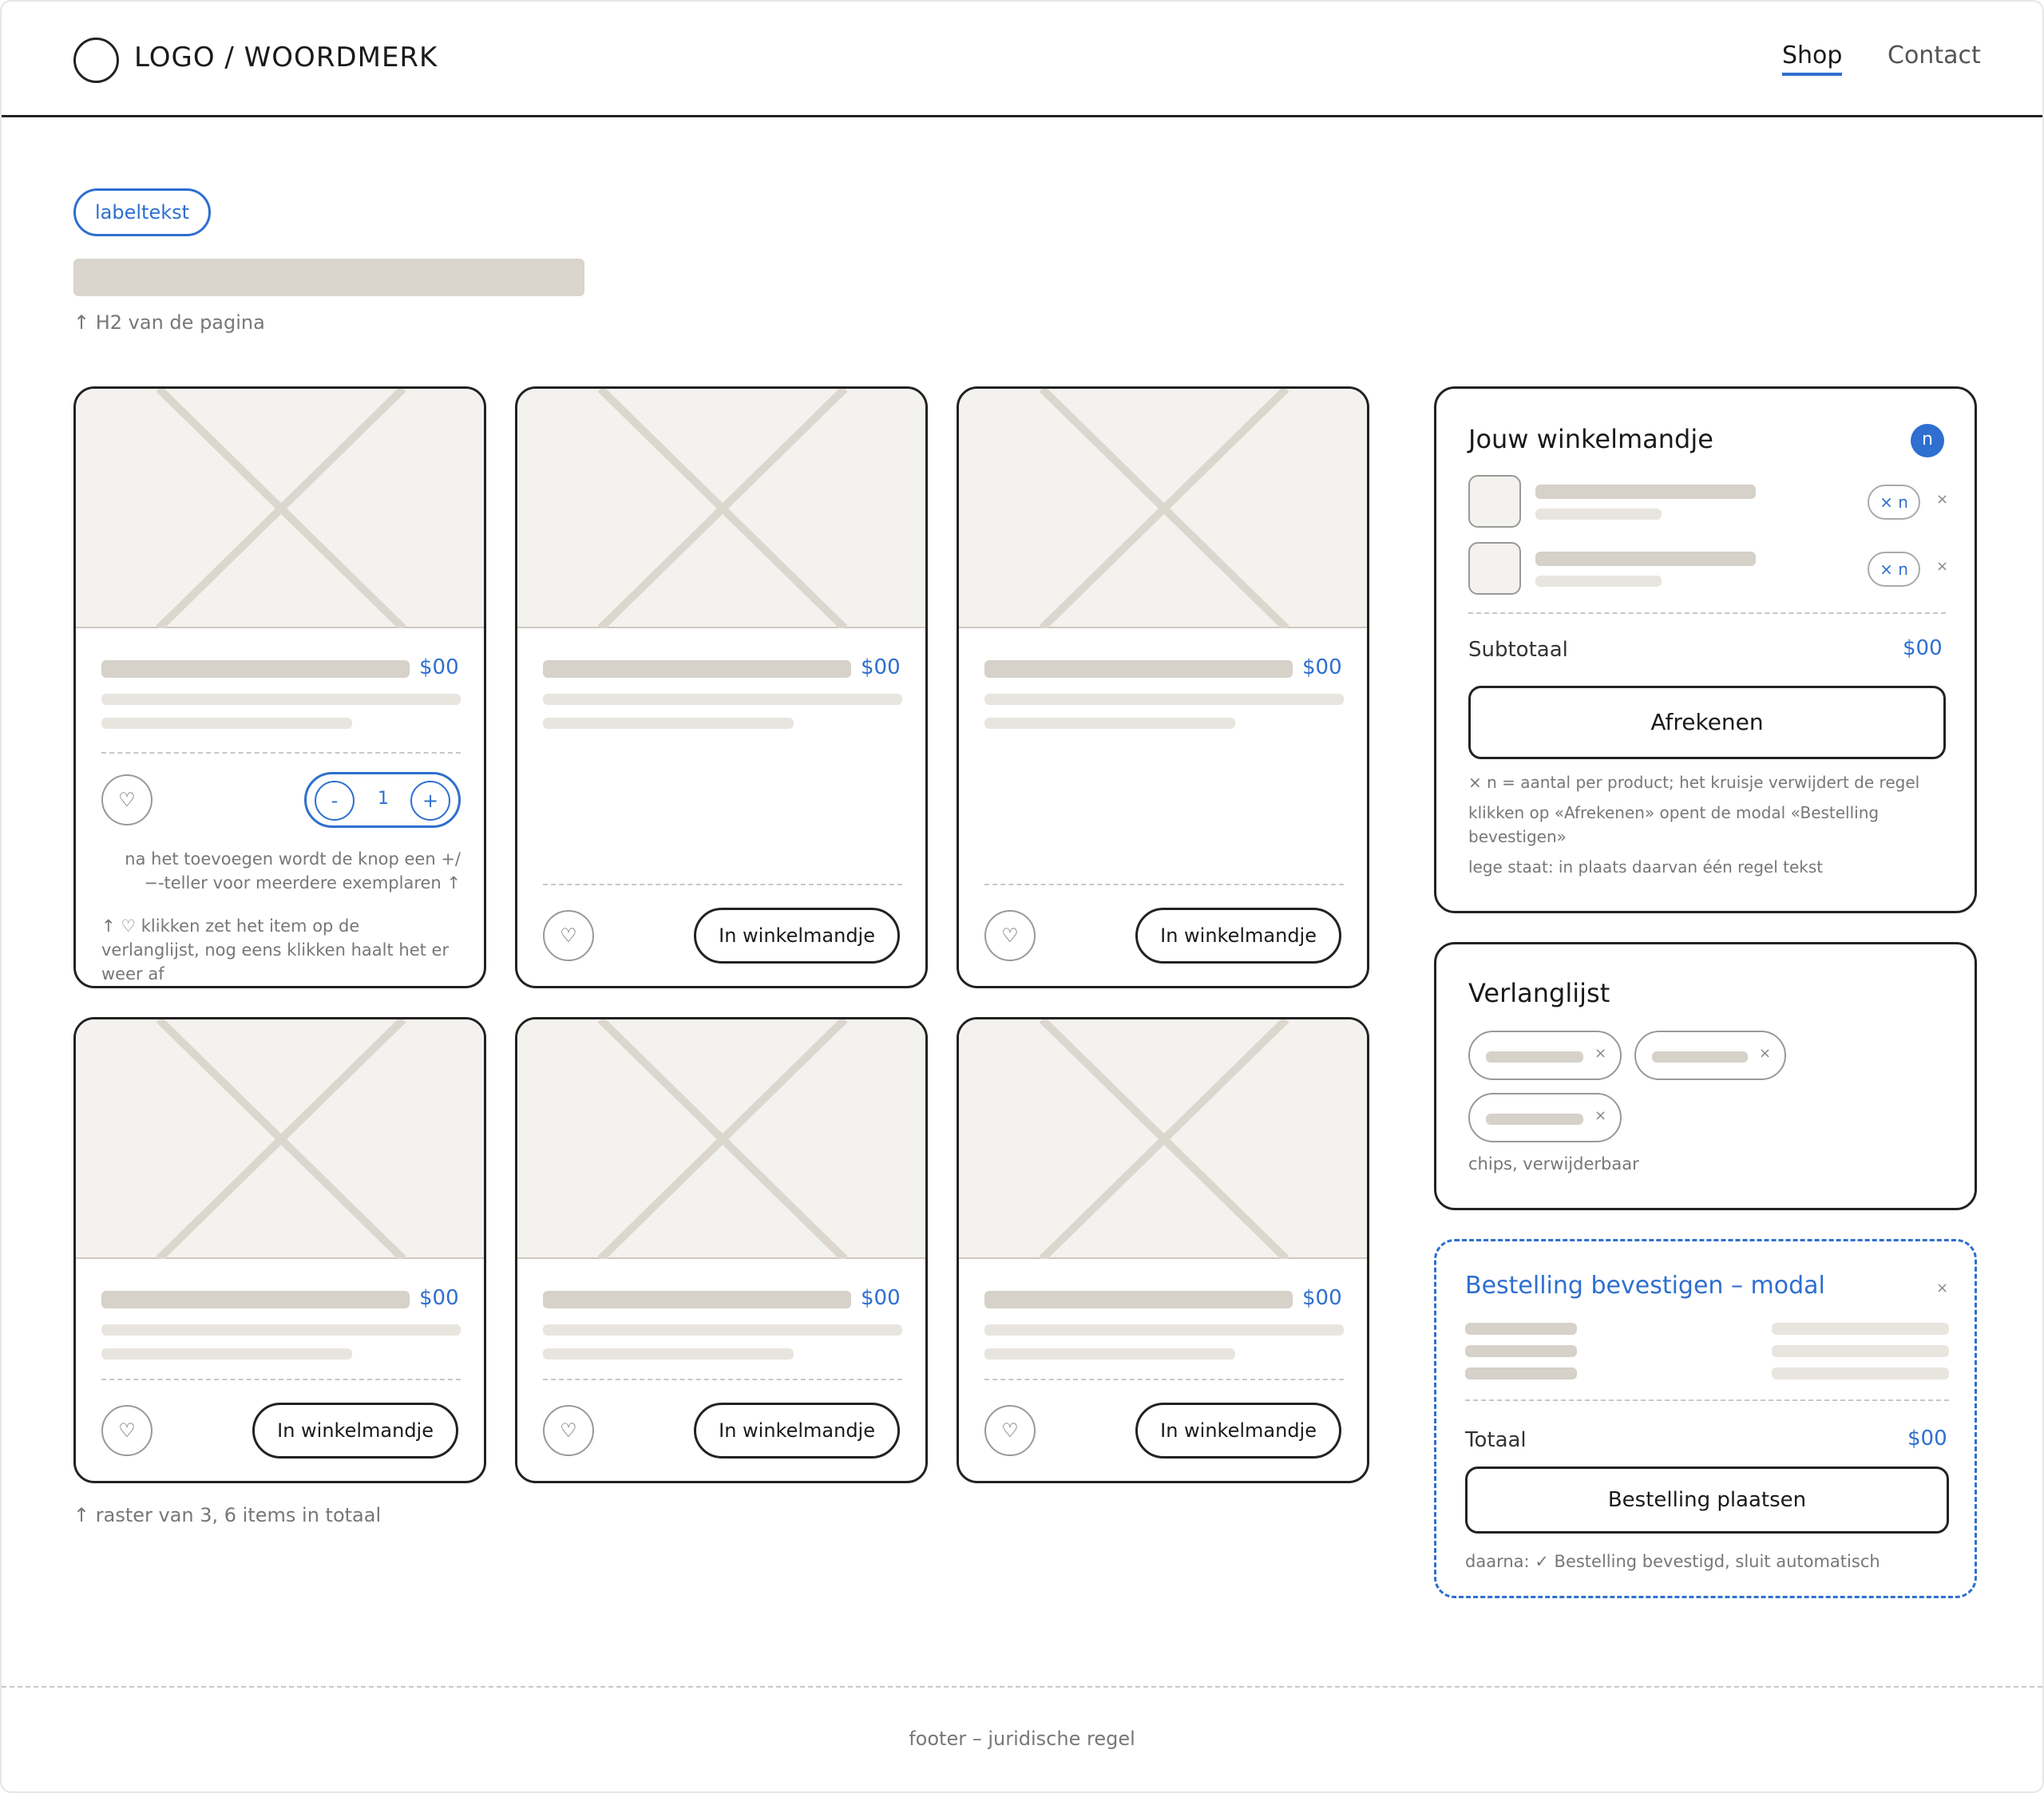 The image size is (2044, 1793). Describe the element at coordinates (1707, 1500) in the screenshot. I see `place-order-button: Bestelling plaatsen` at that location.